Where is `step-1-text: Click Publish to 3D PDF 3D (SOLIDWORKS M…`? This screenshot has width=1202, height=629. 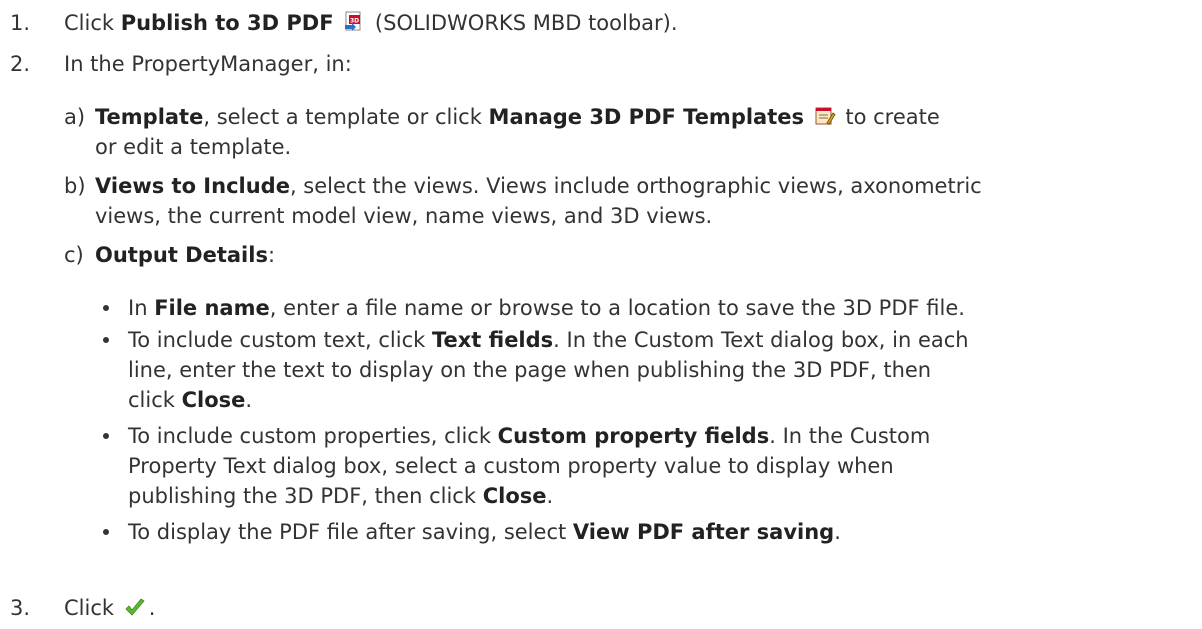 step-1-text: Click Publish to 3D PDF 3D (SOLIDWORKS M… is located at coordinates (371, 24).